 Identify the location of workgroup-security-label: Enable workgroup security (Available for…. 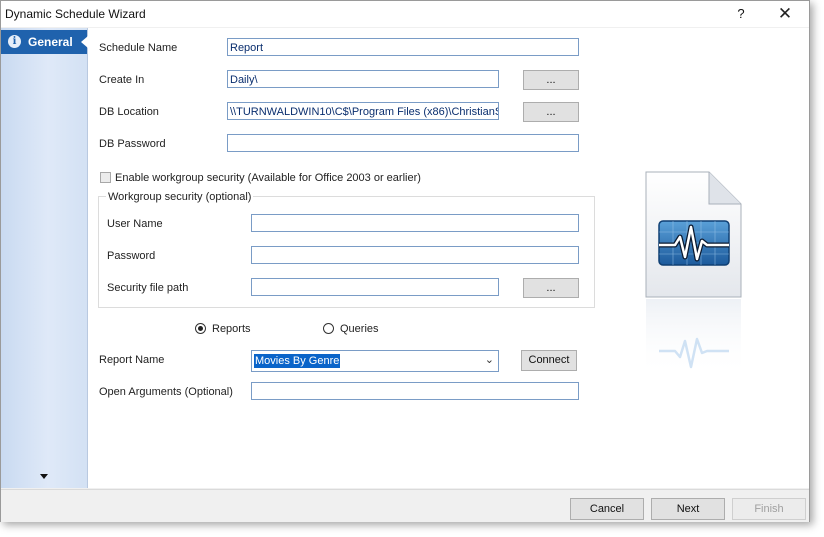
(268, 178).